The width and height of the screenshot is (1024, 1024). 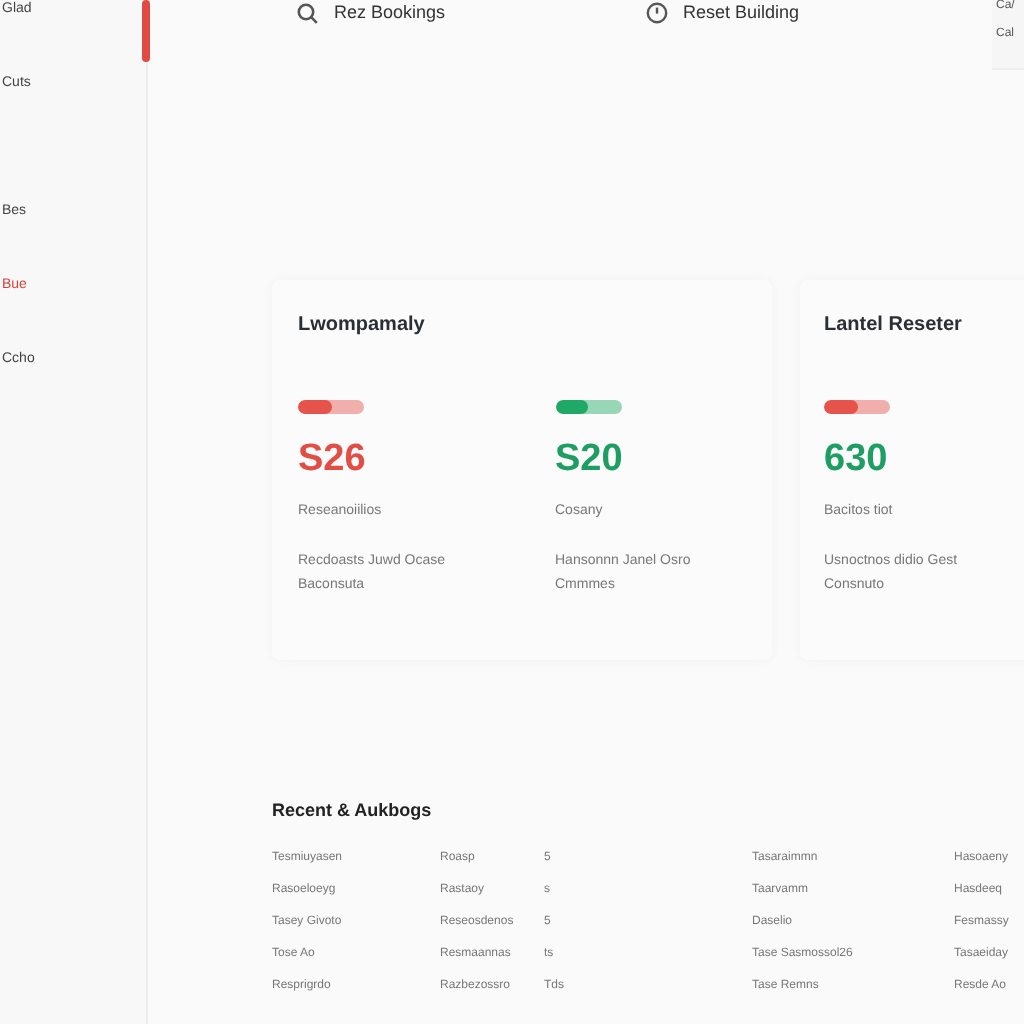 I want to click on card-title: Lantel Reseter, so click(x=894, y=325).